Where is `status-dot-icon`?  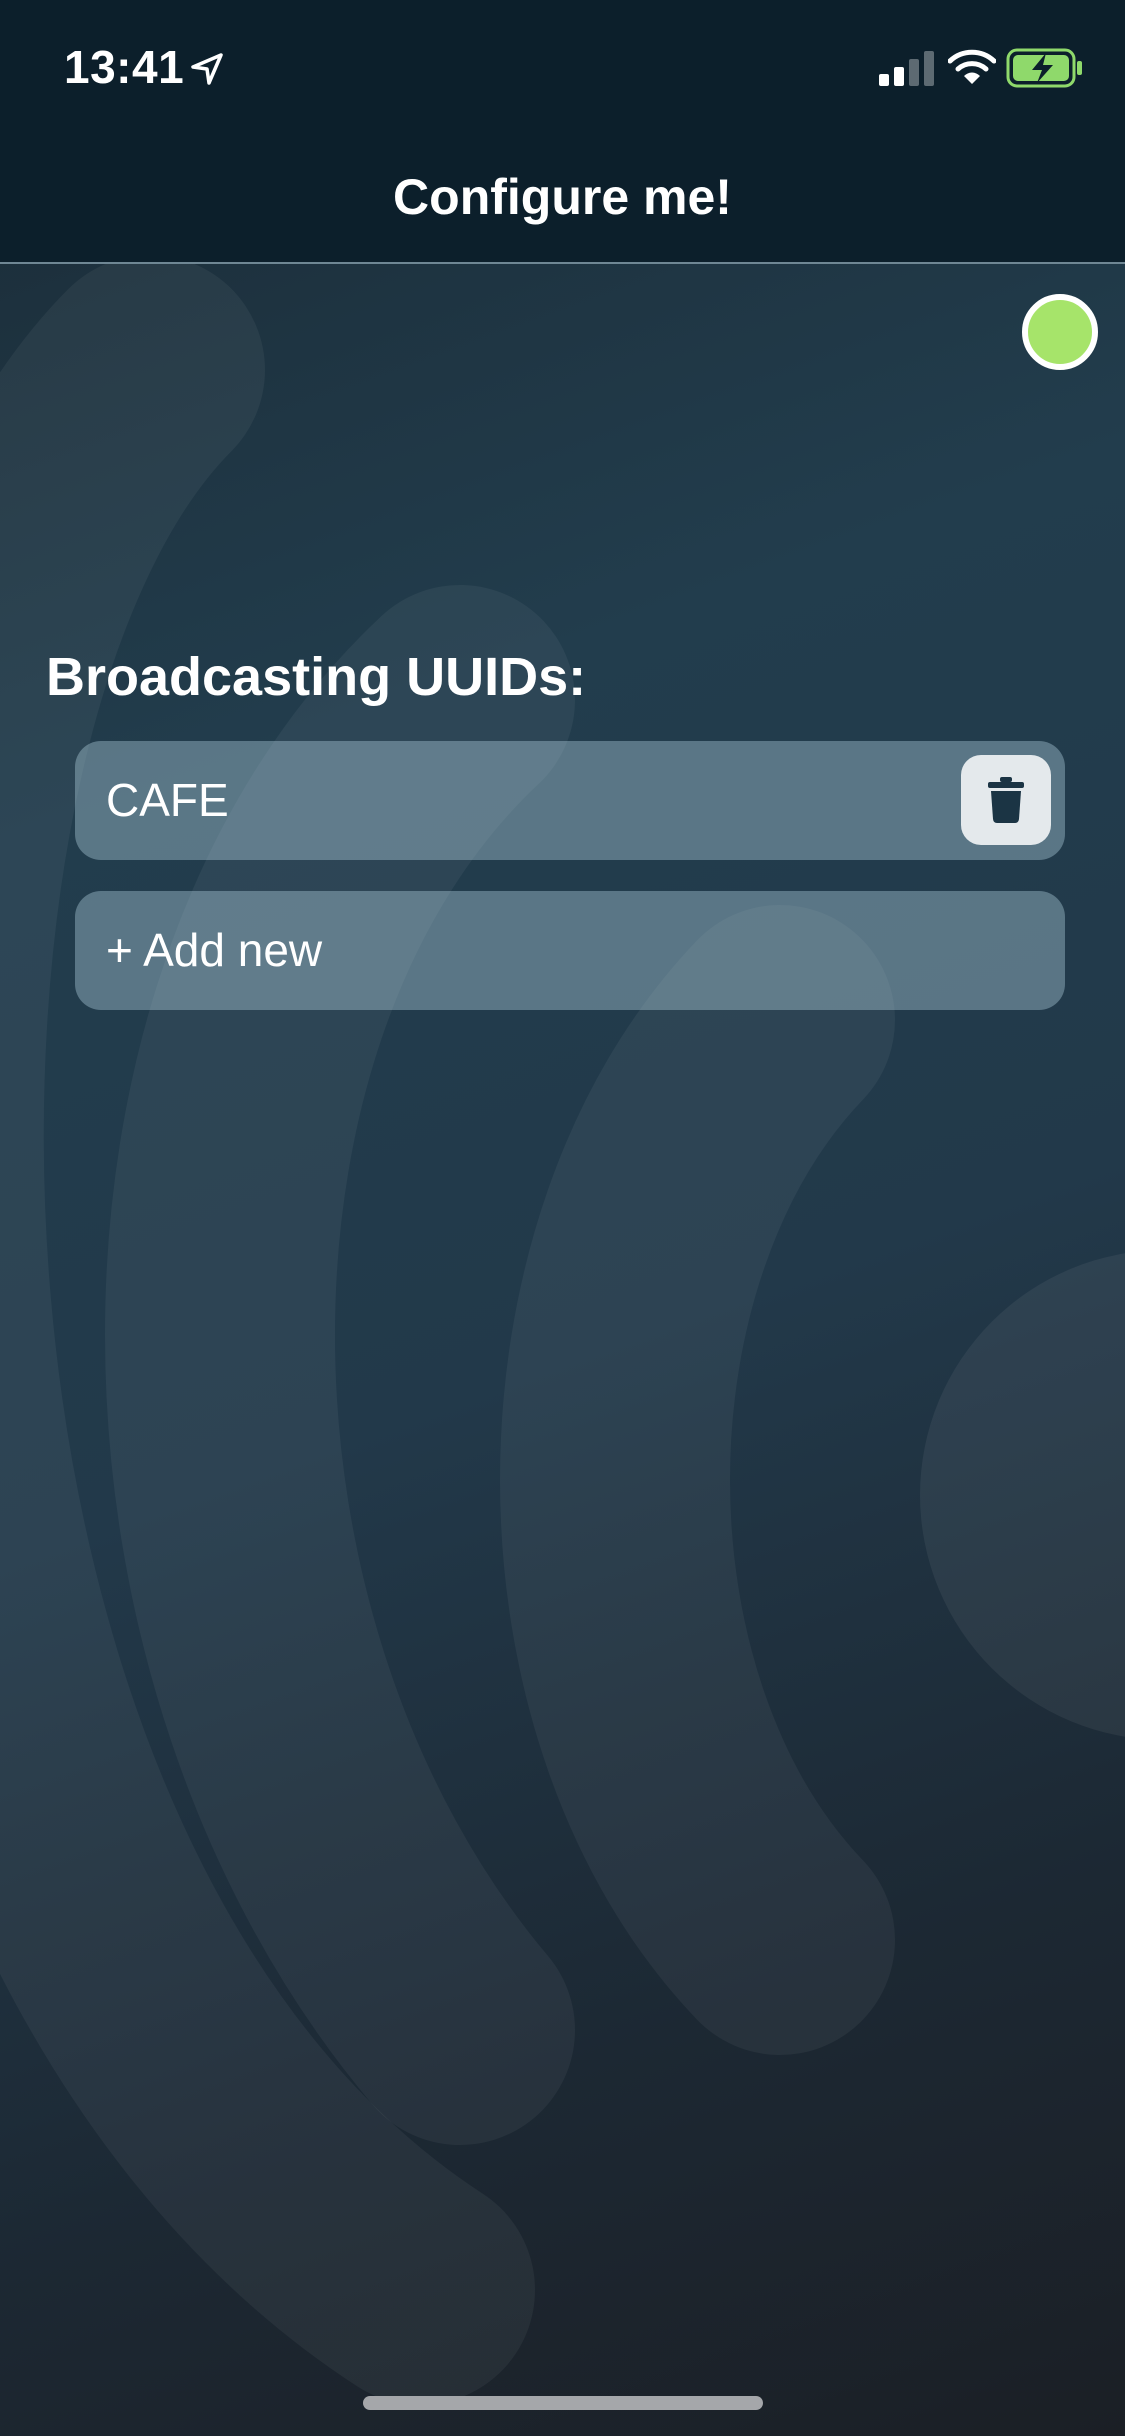 status-dot-icon is located at coordinates (1060, 332).